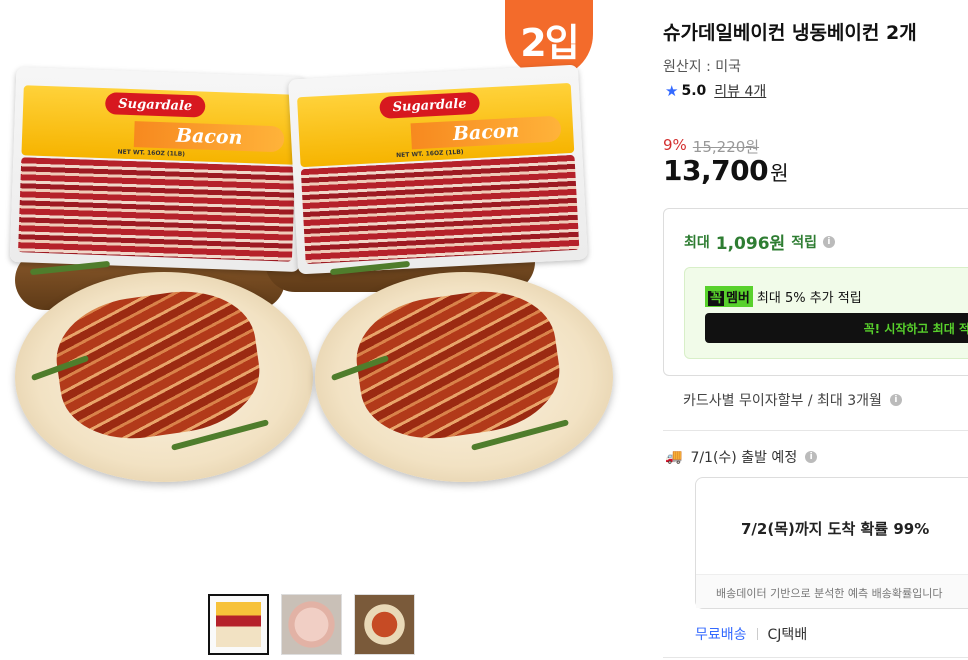  I want to click on installment-text: 카드사별 무이자할부 / 최대 3개월, so click(782, 401).